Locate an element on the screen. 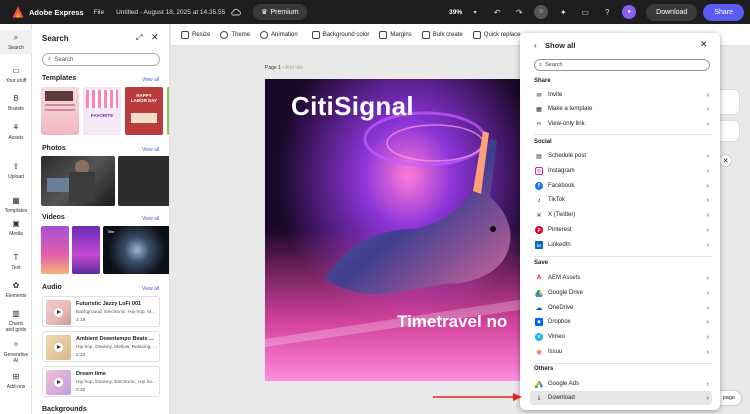 The width and height of the screenshot is (750, 414). rail-item-charts-and-grids: ▥ Charts and grids is located at coordinates (16, 321).